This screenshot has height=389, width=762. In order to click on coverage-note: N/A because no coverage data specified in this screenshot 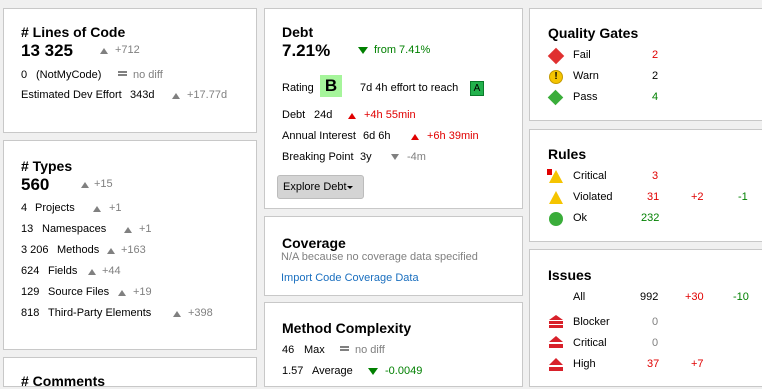, I will do `click(379, 257)`.